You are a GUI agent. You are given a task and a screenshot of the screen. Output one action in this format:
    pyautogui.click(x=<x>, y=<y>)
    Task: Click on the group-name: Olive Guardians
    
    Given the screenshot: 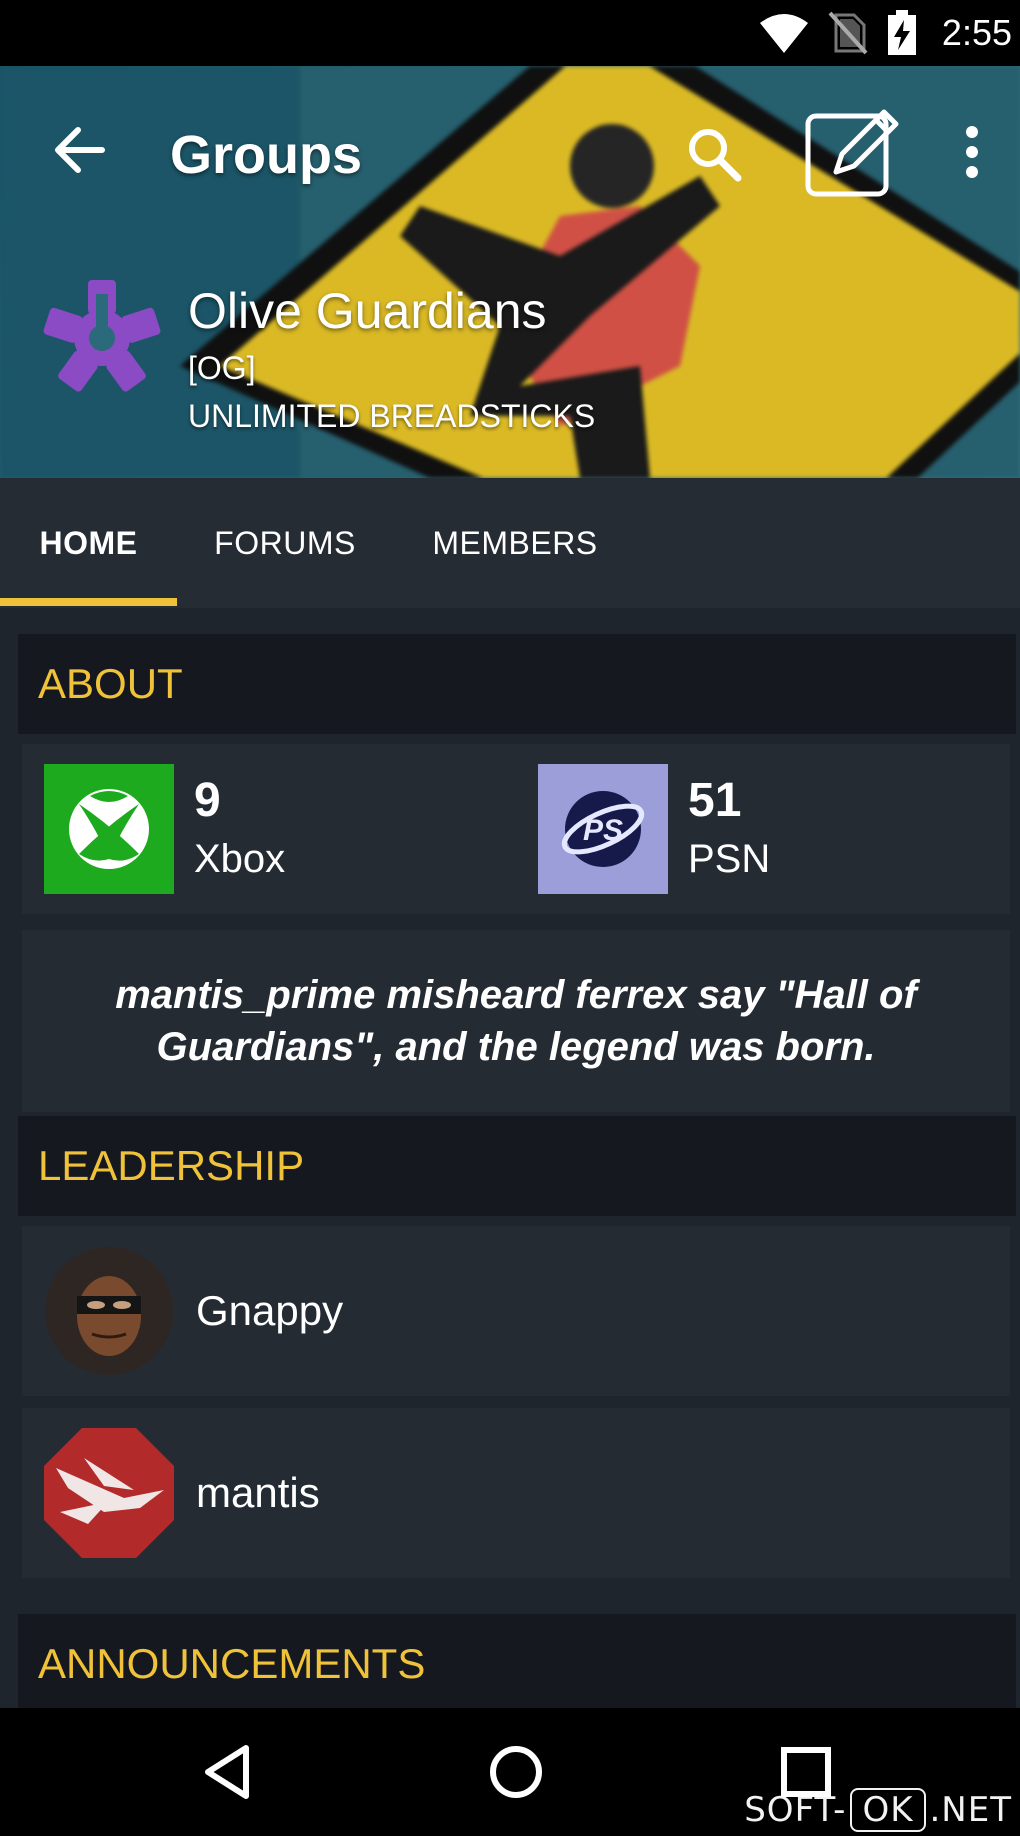 What is the action you would take?
    pyautogui.click(x=367, y=311)
    